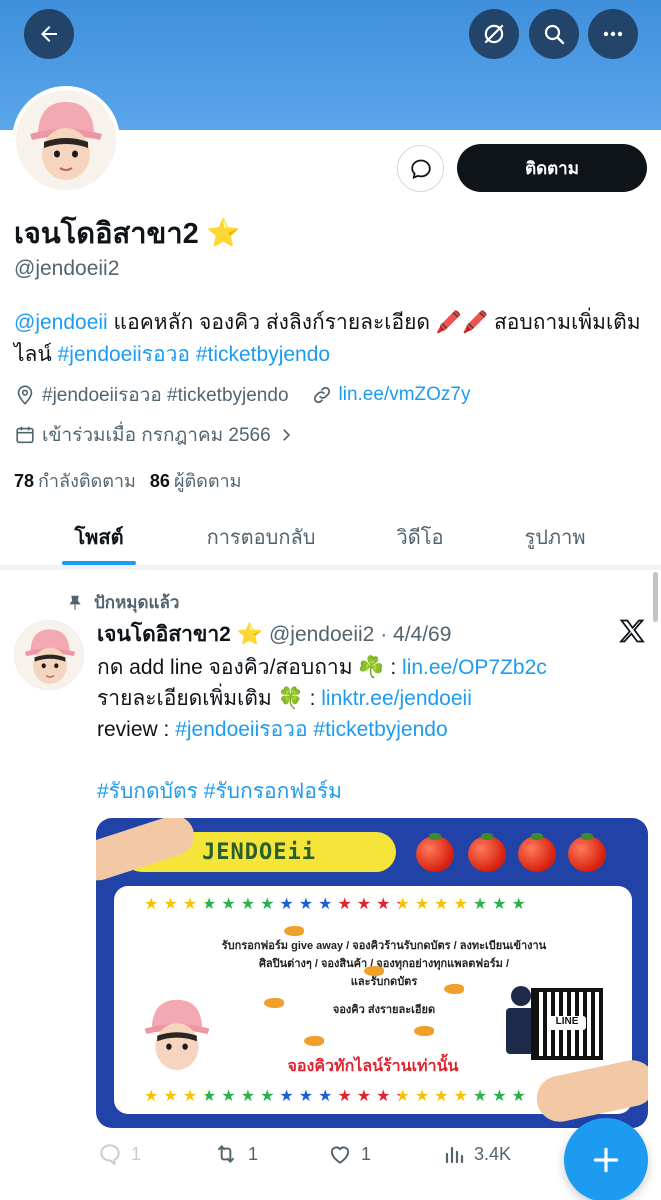 The height and width of the screenshot is (1200, 661). I want to click on reply-count: 1, so click(136, 1153).